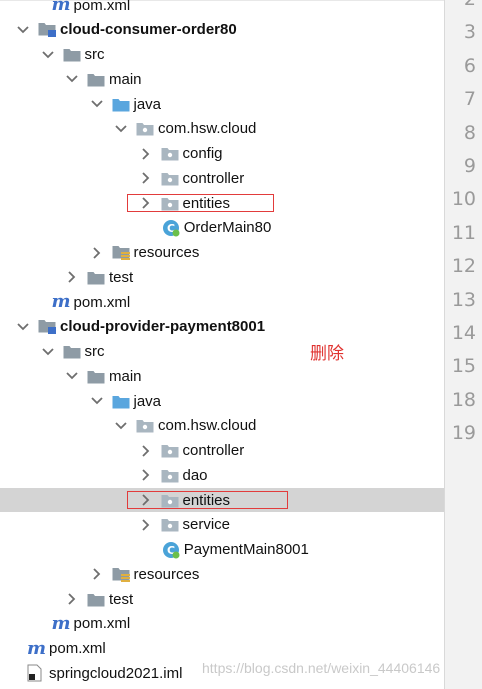  I want to click on tree-item-label: cloud-provider-payment8001, so click(163, 327).